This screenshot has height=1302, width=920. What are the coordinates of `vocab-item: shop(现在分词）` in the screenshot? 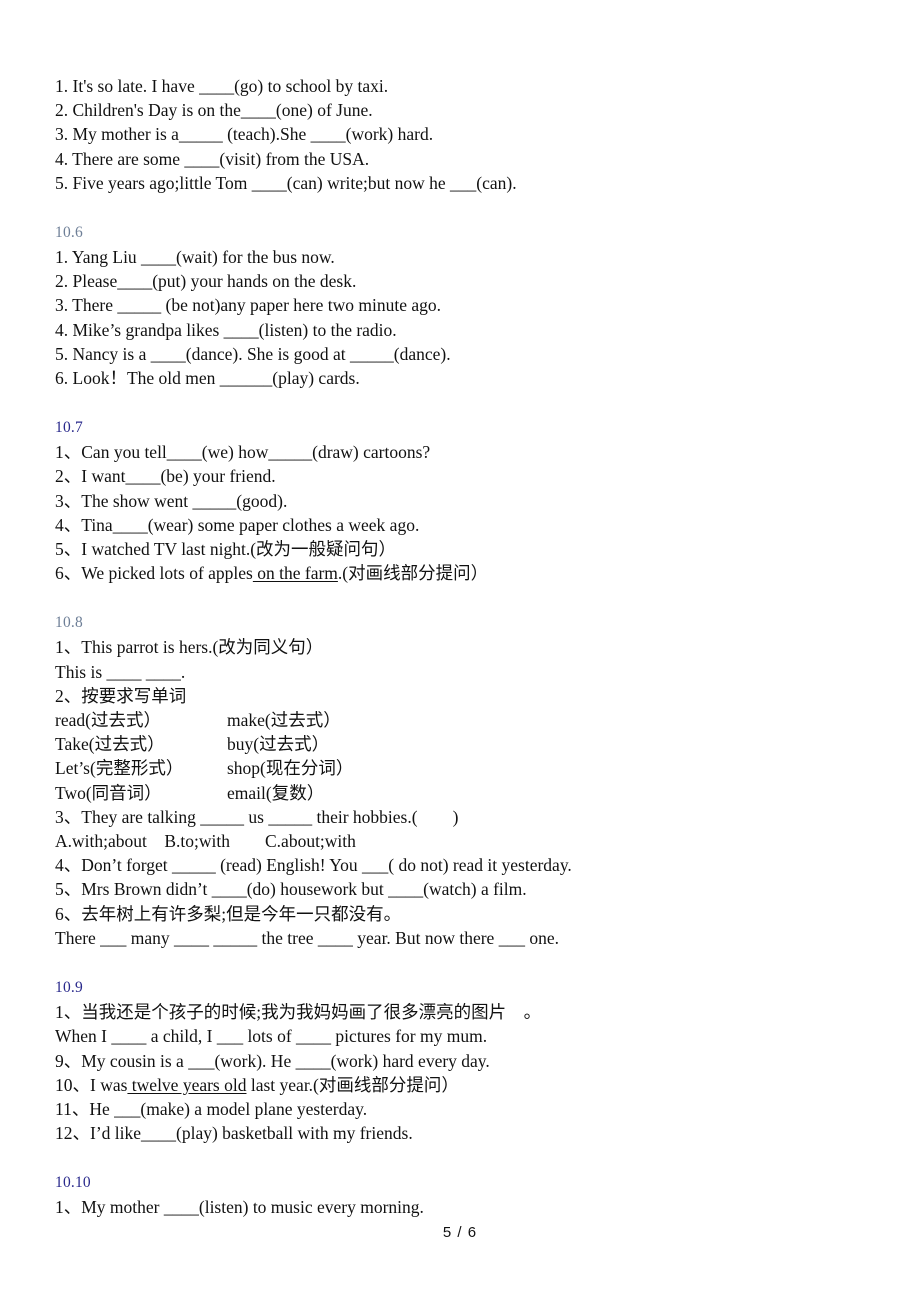 It's located at (290, 768).